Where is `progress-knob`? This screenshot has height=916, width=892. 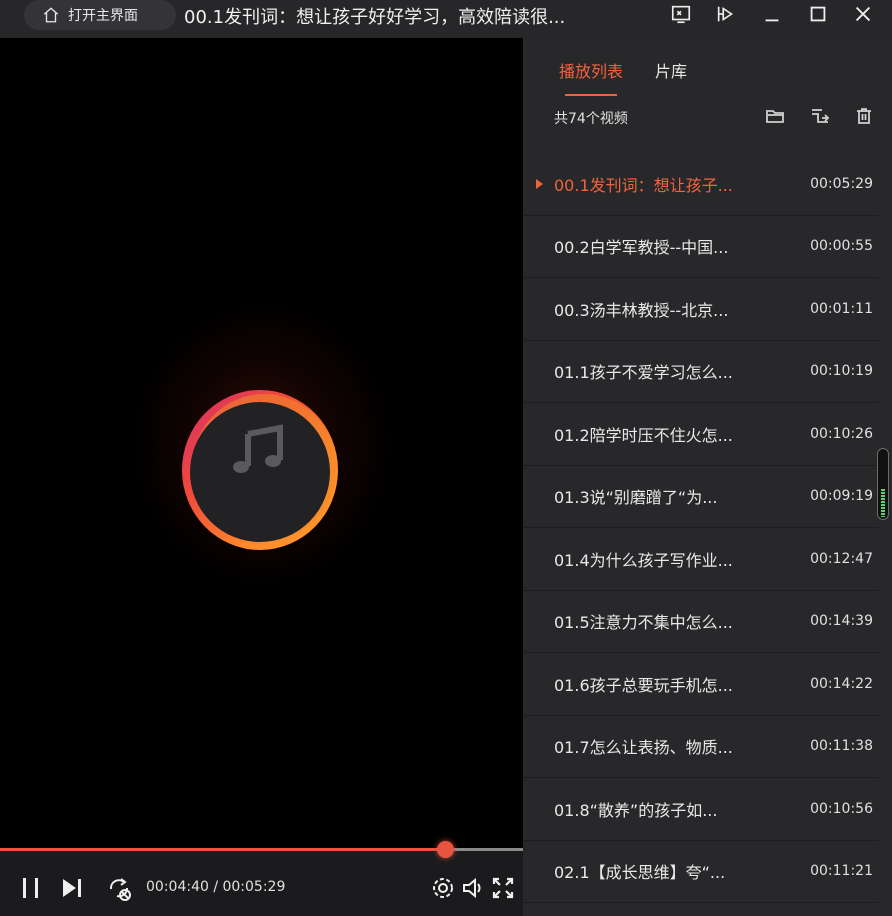 progress-knob is located at coordinates (446, 849).